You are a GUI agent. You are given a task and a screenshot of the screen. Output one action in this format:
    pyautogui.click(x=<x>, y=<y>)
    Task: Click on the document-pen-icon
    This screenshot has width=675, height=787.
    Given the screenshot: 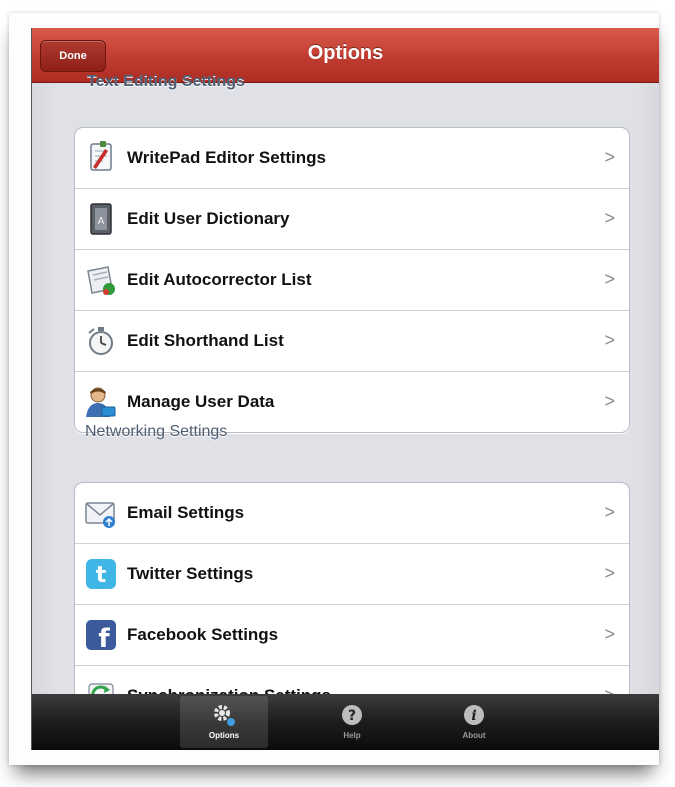 What is the action you would take?
    pyautogui.click(x=101, y=158)
    